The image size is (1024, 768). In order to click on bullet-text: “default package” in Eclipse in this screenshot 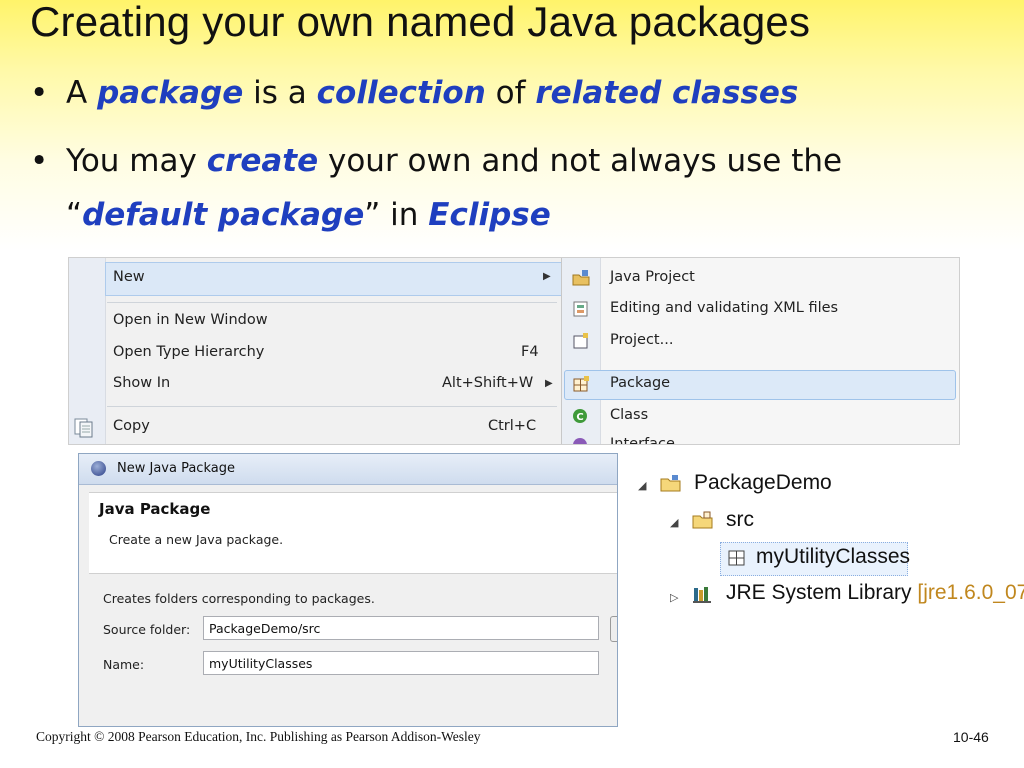, I will do `click(308, 215)`.